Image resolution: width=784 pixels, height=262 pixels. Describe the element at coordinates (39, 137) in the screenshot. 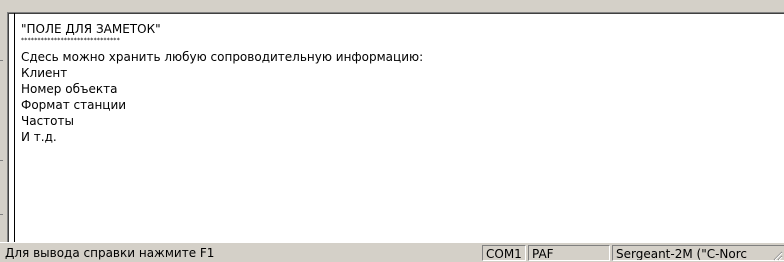

I see `notes-line: И т.д.` at that location.